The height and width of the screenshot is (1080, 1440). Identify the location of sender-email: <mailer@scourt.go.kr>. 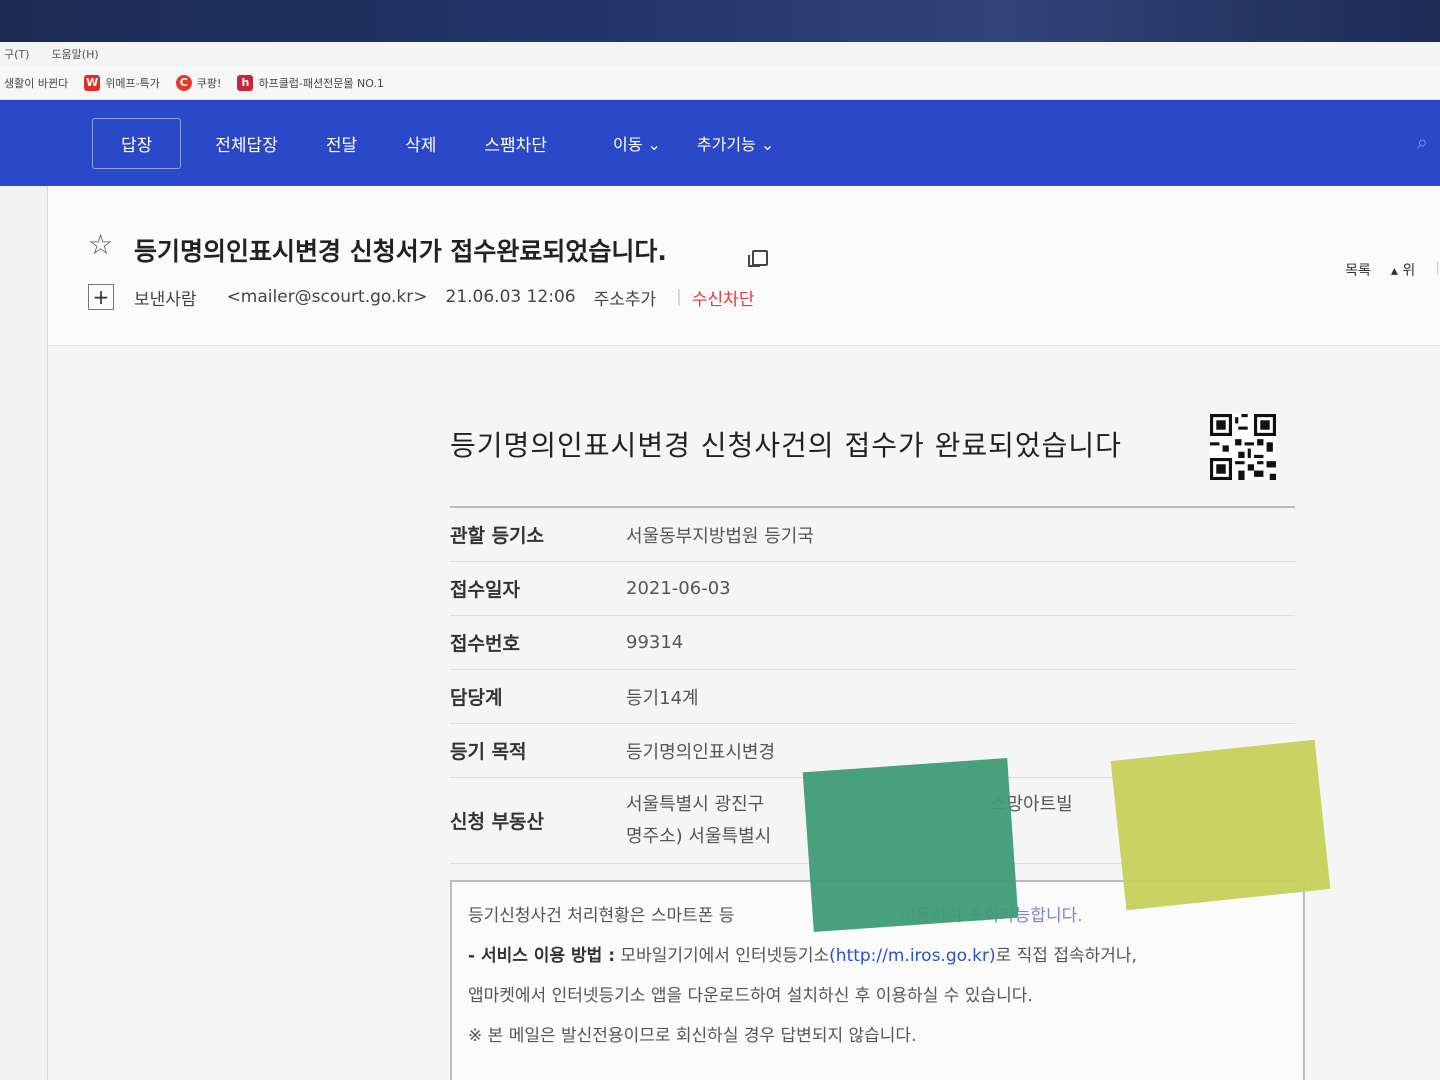
(327, 297).